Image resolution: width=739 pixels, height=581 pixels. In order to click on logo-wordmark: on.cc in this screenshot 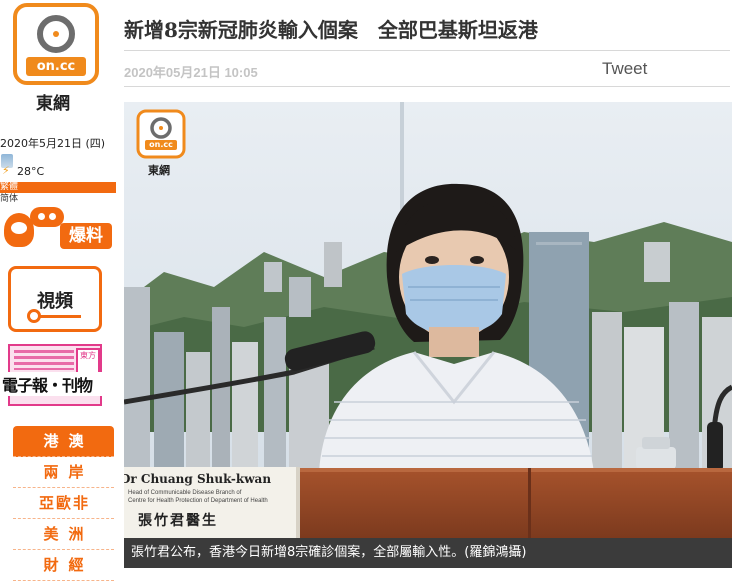, I will do `click(56, 66)`.